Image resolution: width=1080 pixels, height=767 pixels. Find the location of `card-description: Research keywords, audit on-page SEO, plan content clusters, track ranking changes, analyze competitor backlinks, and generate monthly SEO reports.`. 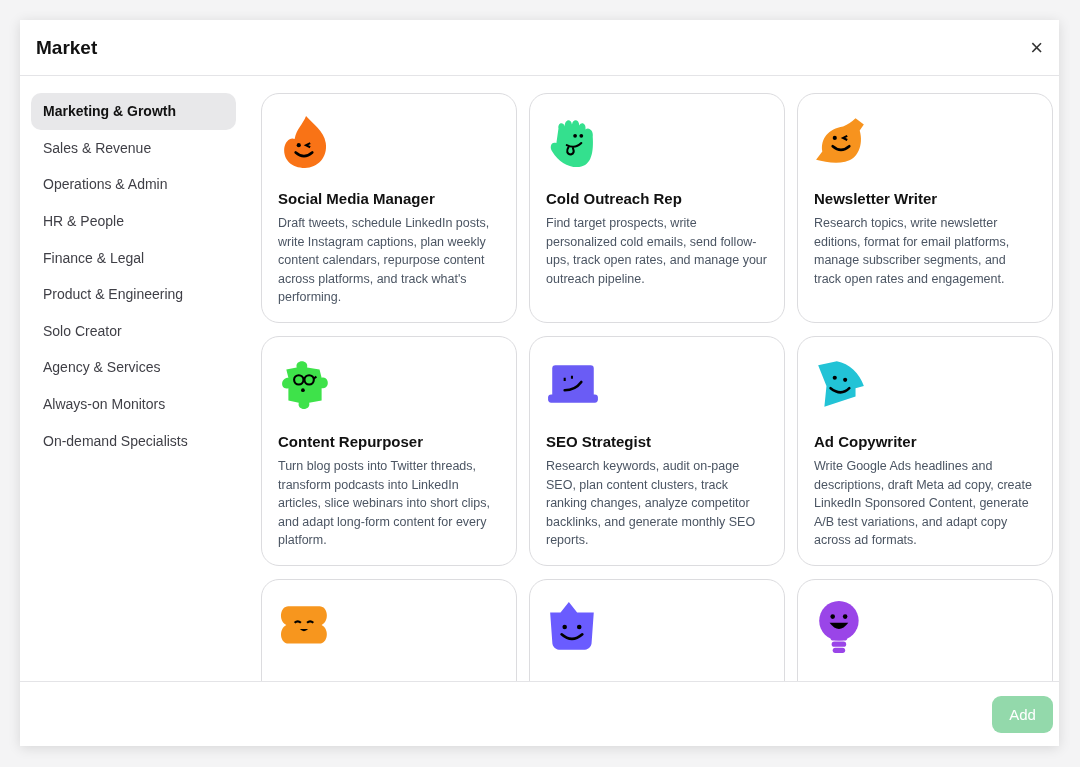

card-description: Research keywords, audit on-page SEO, plan content clusters, track ranking changes, analyze competitor backlinks, and generate monthly SEO reports. is located at coordinates (651, 503).